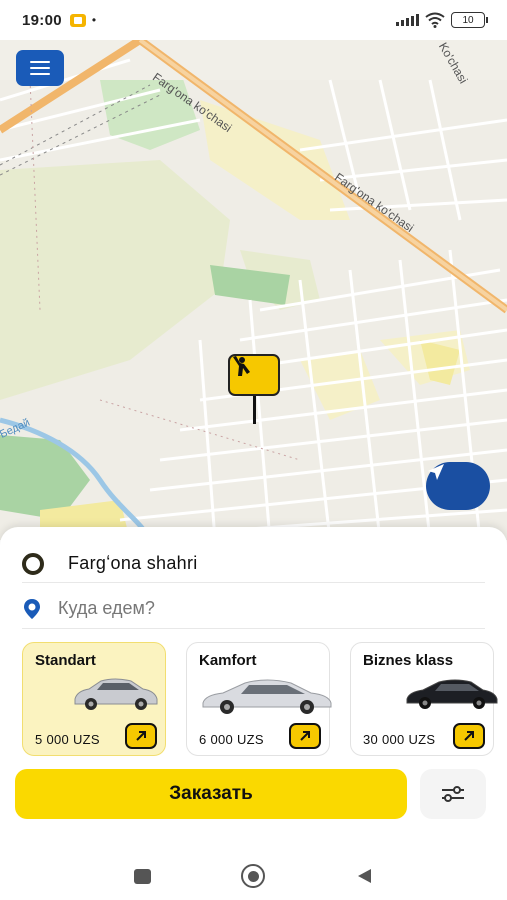 This screenshot has width=507, height=900. I want to click on home-icon, so click(253, 876).